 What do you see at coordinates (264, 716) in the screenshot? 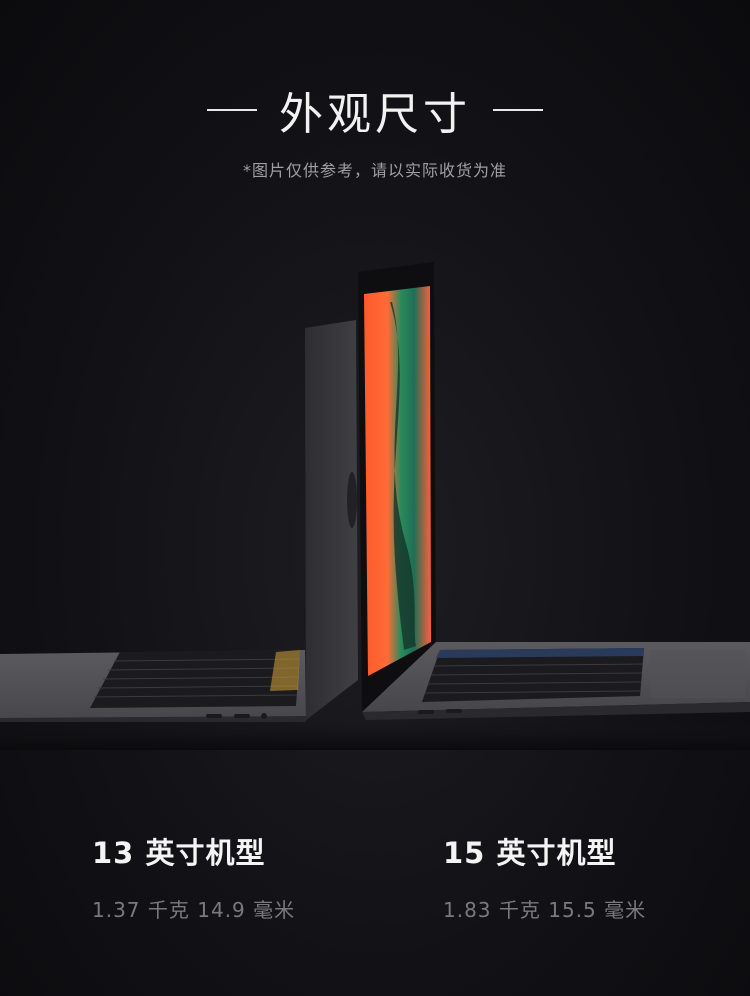
I see `headphone-jack` at bounding box center [264, 716].